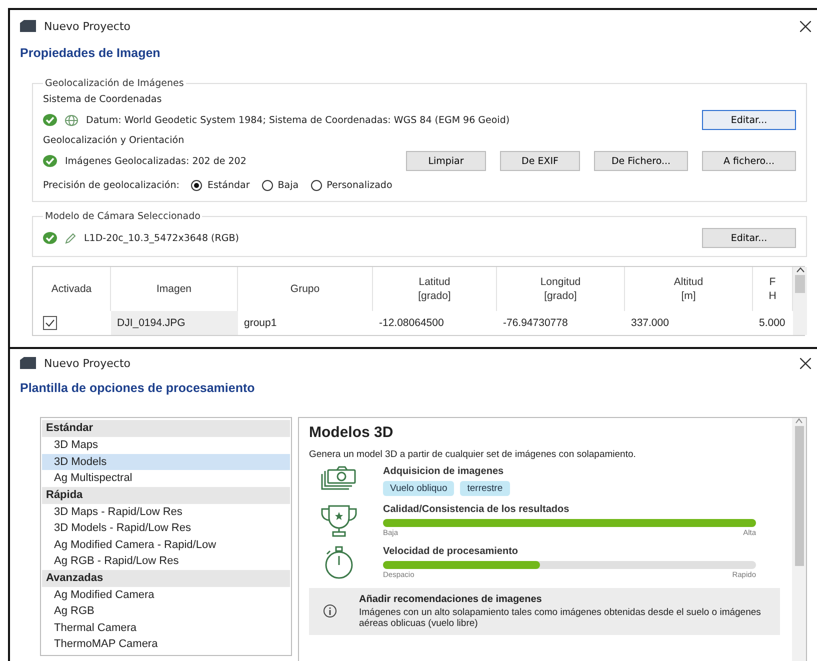 Image resolution: width=817 pixels, height=661 pixels. What do you see at coordinates (339, 521) in the screenshot?
I see `trophy-icon` at bounding box center [339, 521].